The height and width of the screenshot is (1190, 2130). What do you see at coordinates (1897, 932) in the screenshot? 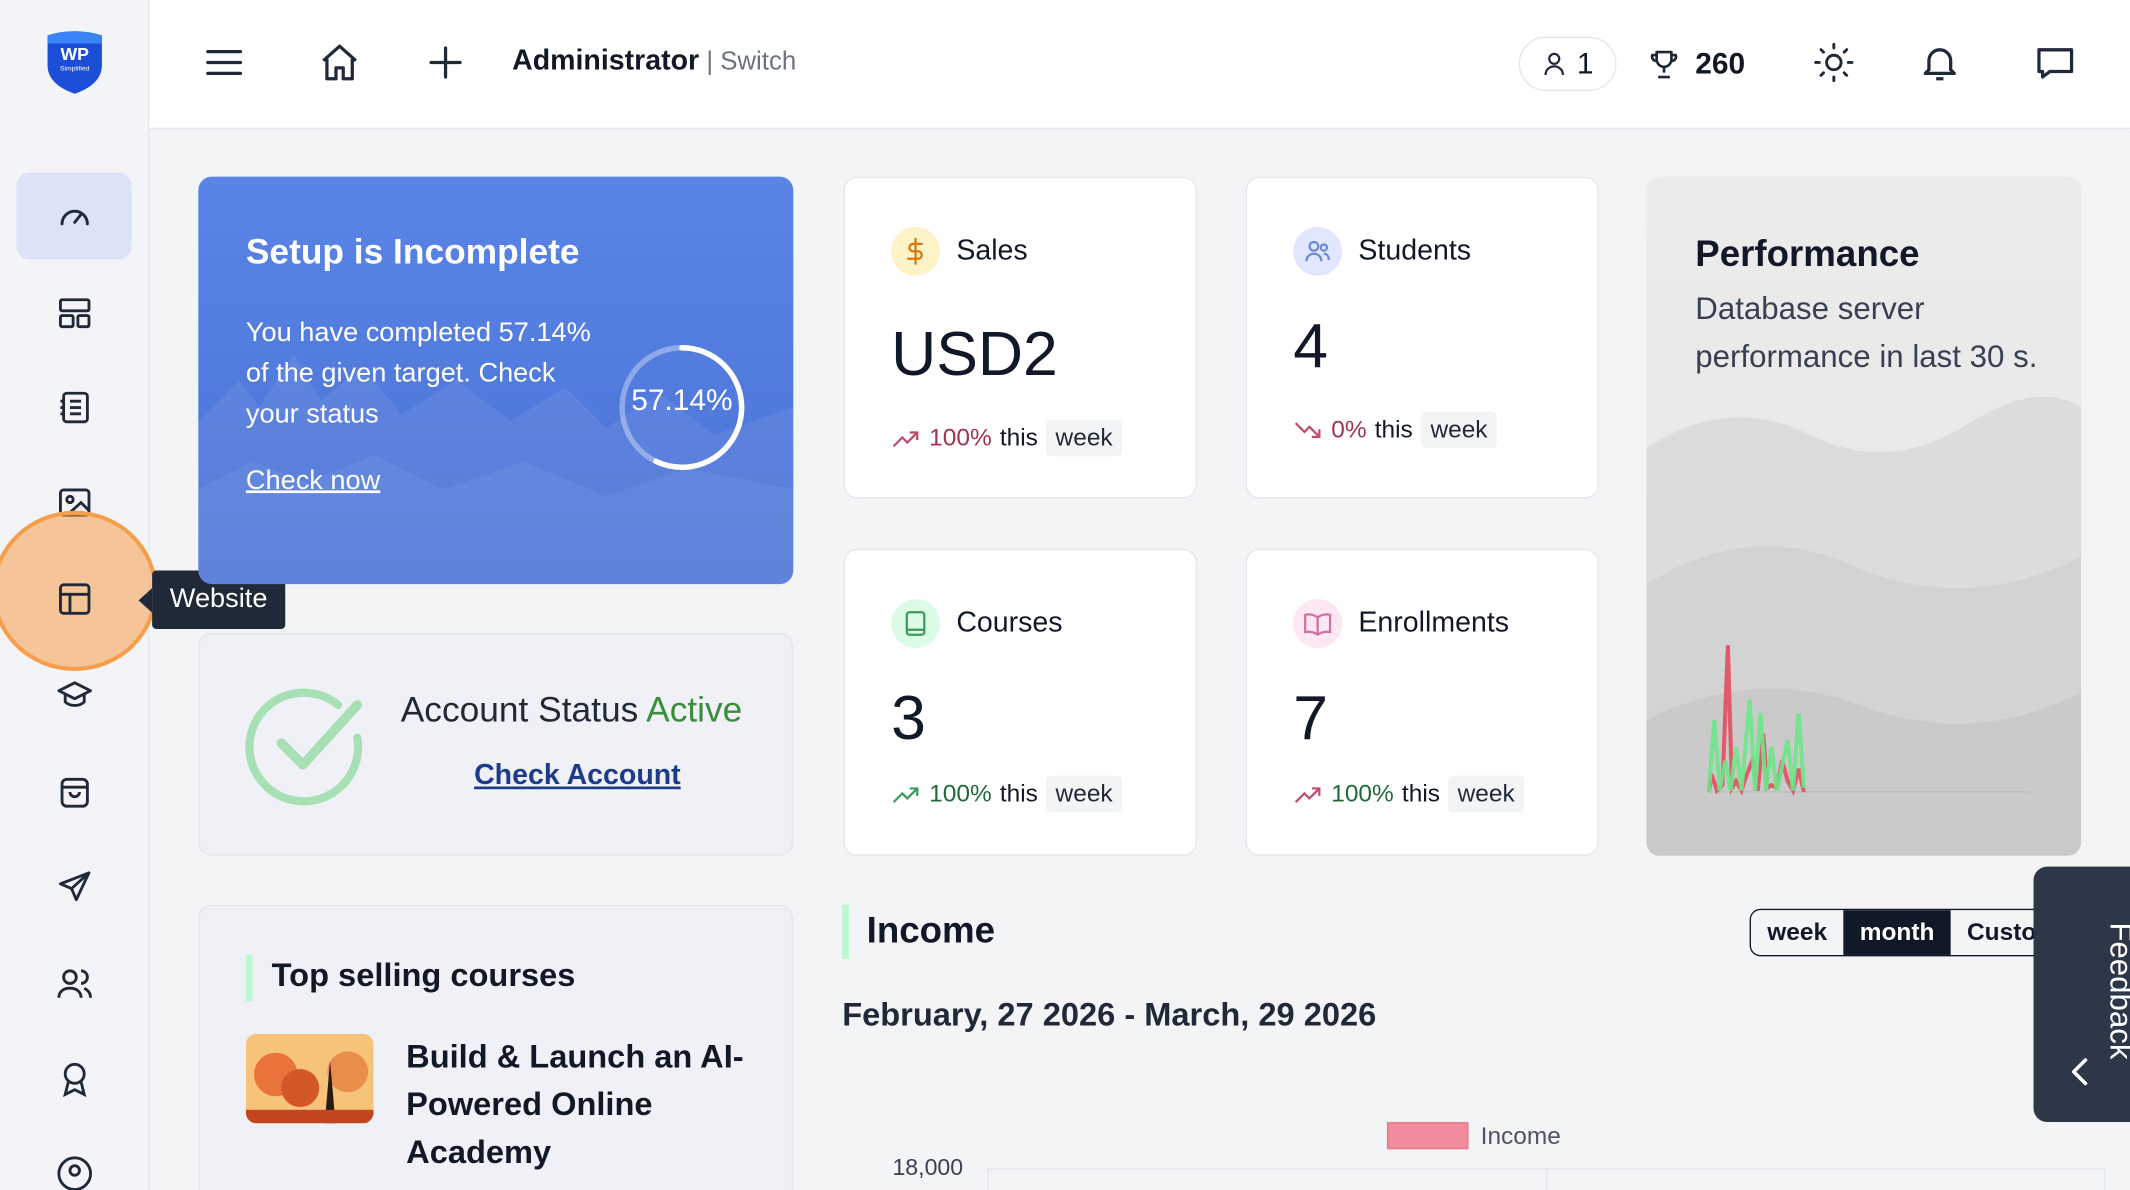
I see `range-month-button: month` at bounding box center [1897, 932].